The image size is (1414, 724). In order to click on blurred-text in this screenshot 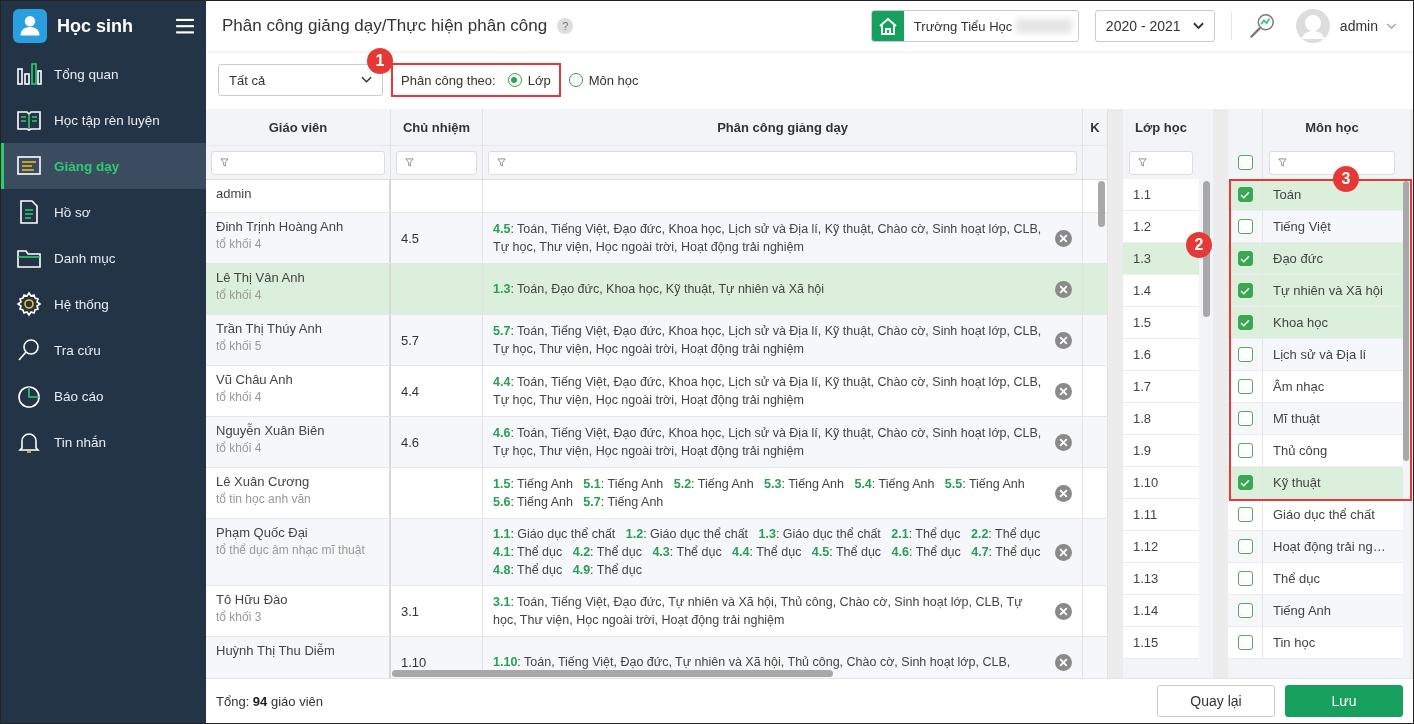, I will do `click(1044, 26)`.